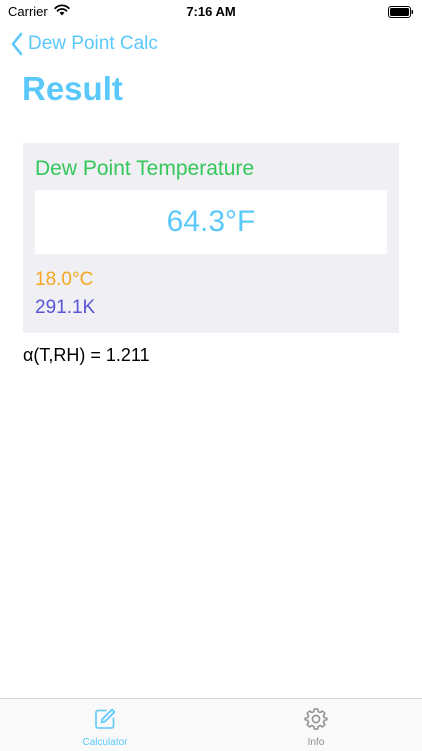 The height and width of the screenshot is (751, 422). What do you see at coordinates (72, 88) in the screenshot?
I see `page-title: Result` at bounding box center [72, 88].